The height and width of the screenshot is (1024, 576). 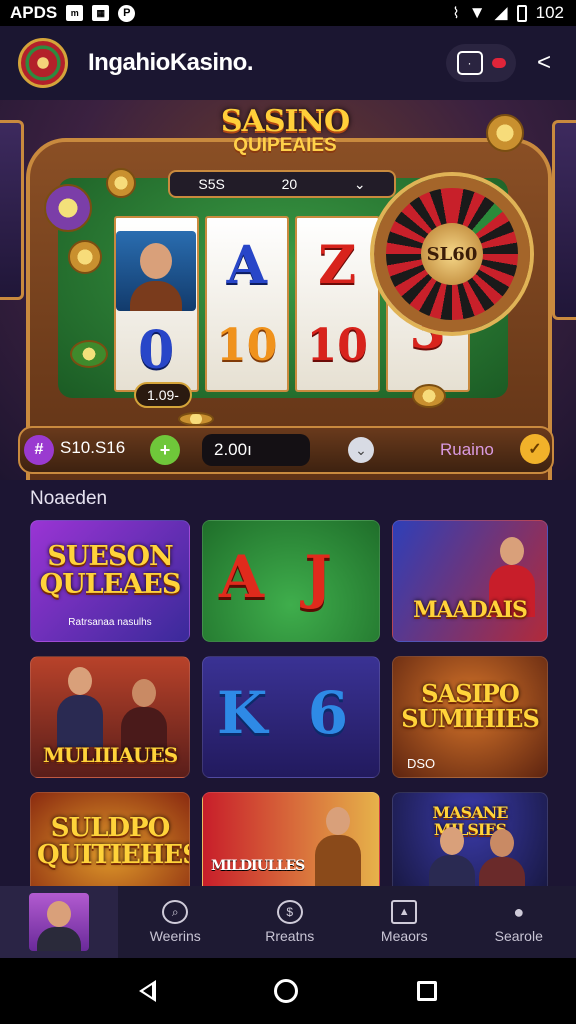 What do you see at coordinates (289, 184) in the screenshot?
I see `bet-selector-right: 20` at bounding box center [289, 184].